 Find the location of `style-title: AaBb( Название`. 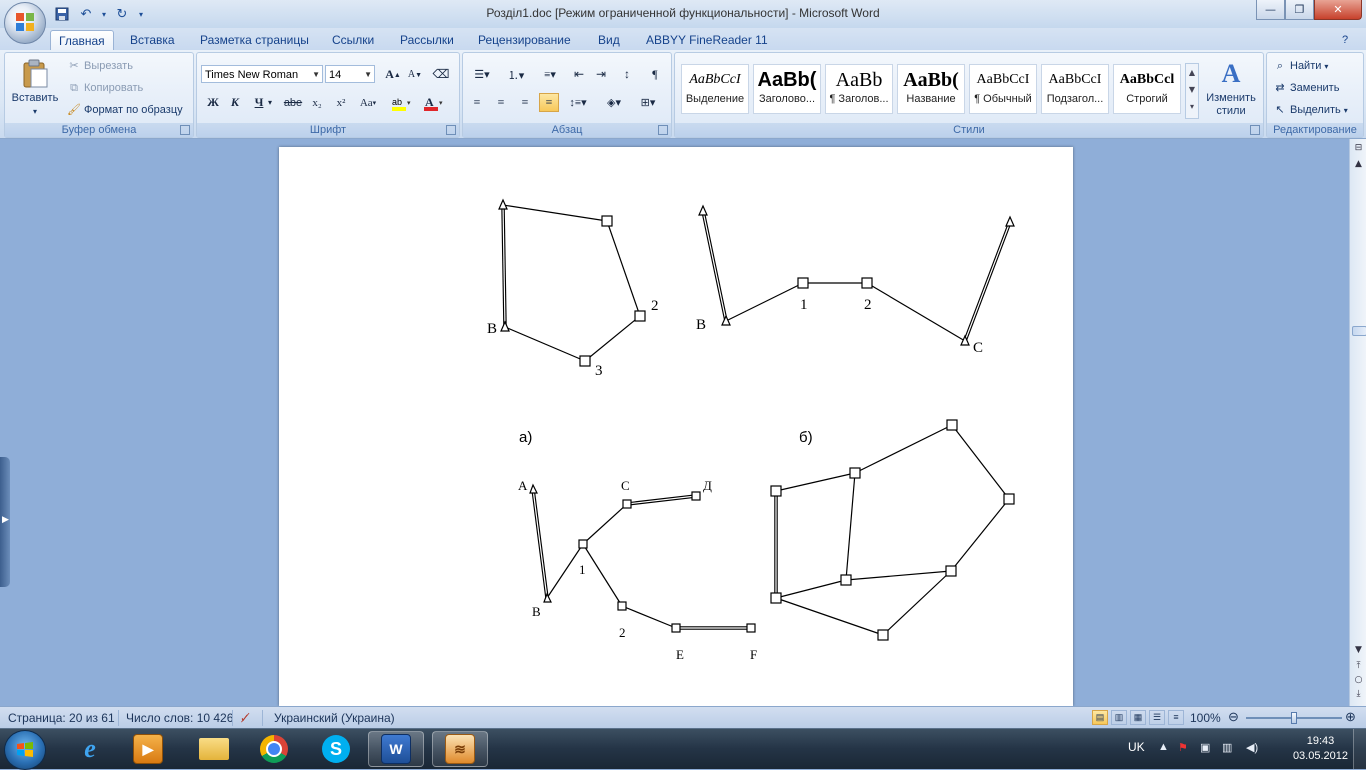

style-title: AaBb( Название is located at coordinates (931, 89).